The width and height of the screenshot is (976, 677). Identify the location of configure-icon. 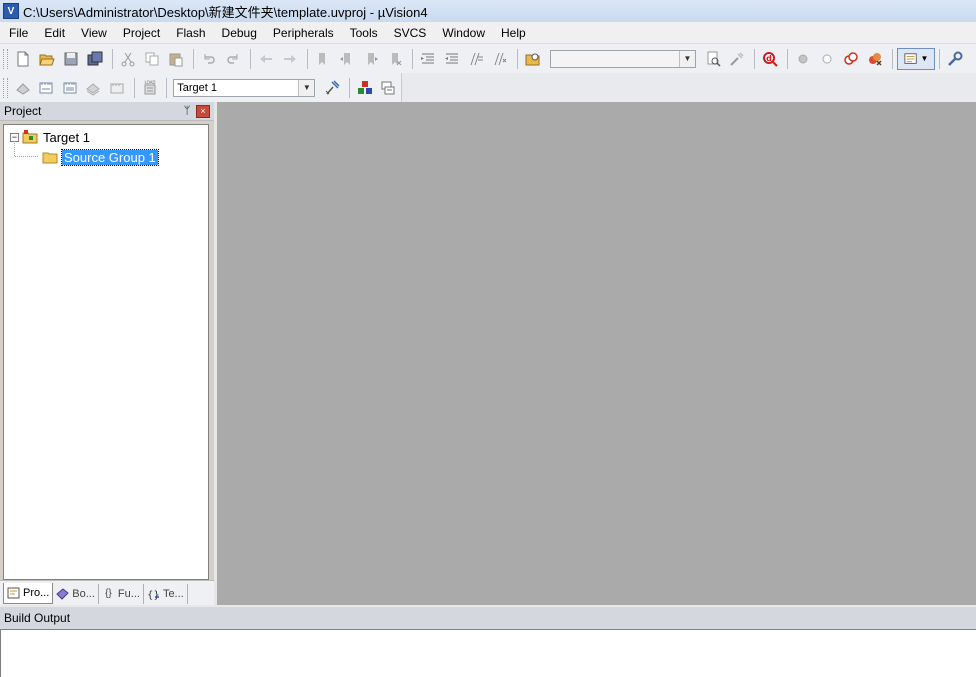
(955, 59).